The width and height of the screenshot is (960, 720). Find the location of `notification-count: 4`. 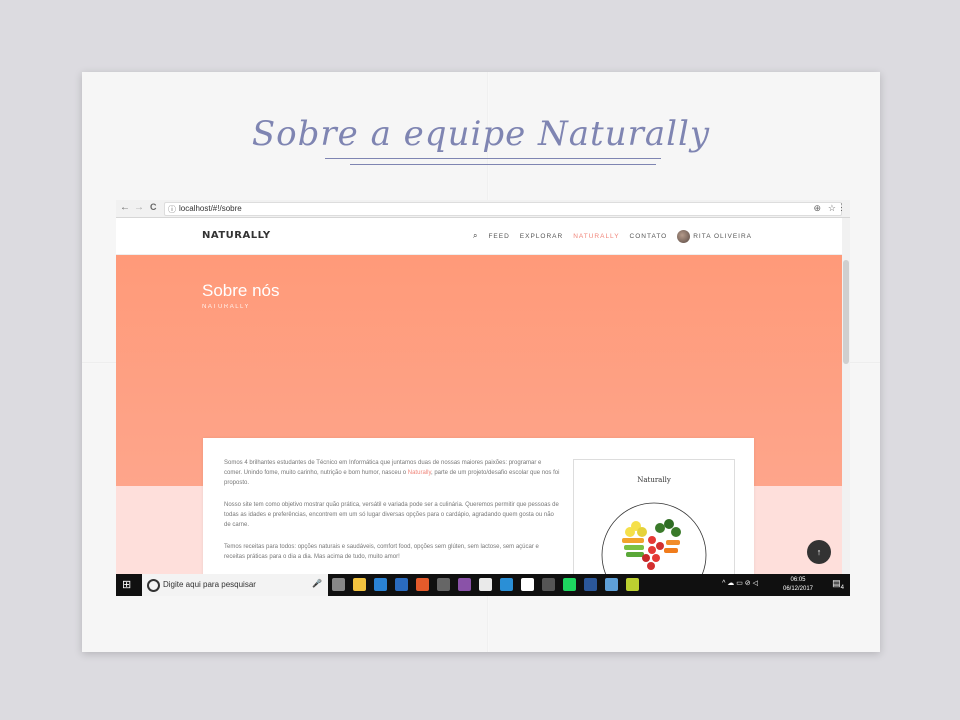

notification-count: 4 is located at coordinates (842, 587).